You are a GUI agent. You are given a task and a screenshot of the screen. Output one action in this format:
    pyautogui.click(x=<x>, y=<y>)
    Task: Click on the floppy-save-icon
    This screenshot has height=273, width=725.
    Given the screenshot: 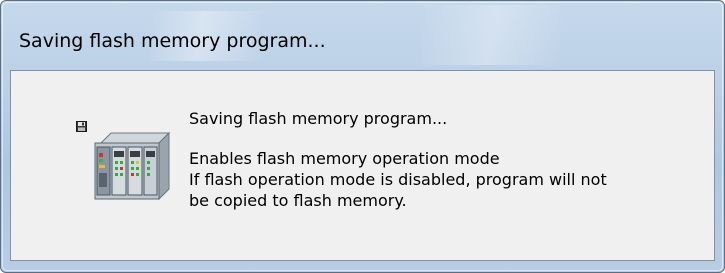 What is the action you would take?
    pyautogui.click(x=81, y=126)
    